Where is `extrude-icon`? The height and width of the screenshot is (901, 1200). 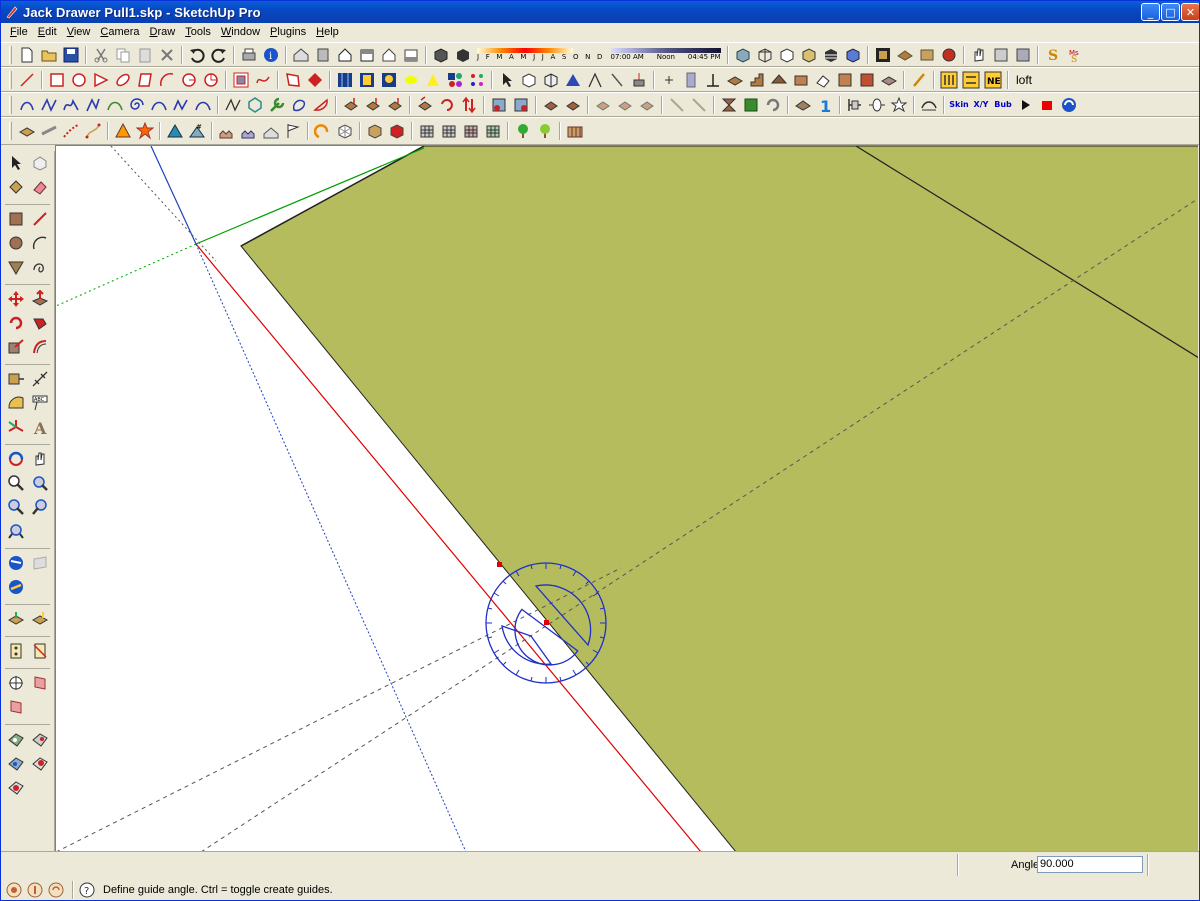
extrude-icon is located at coordinates (27, 131).